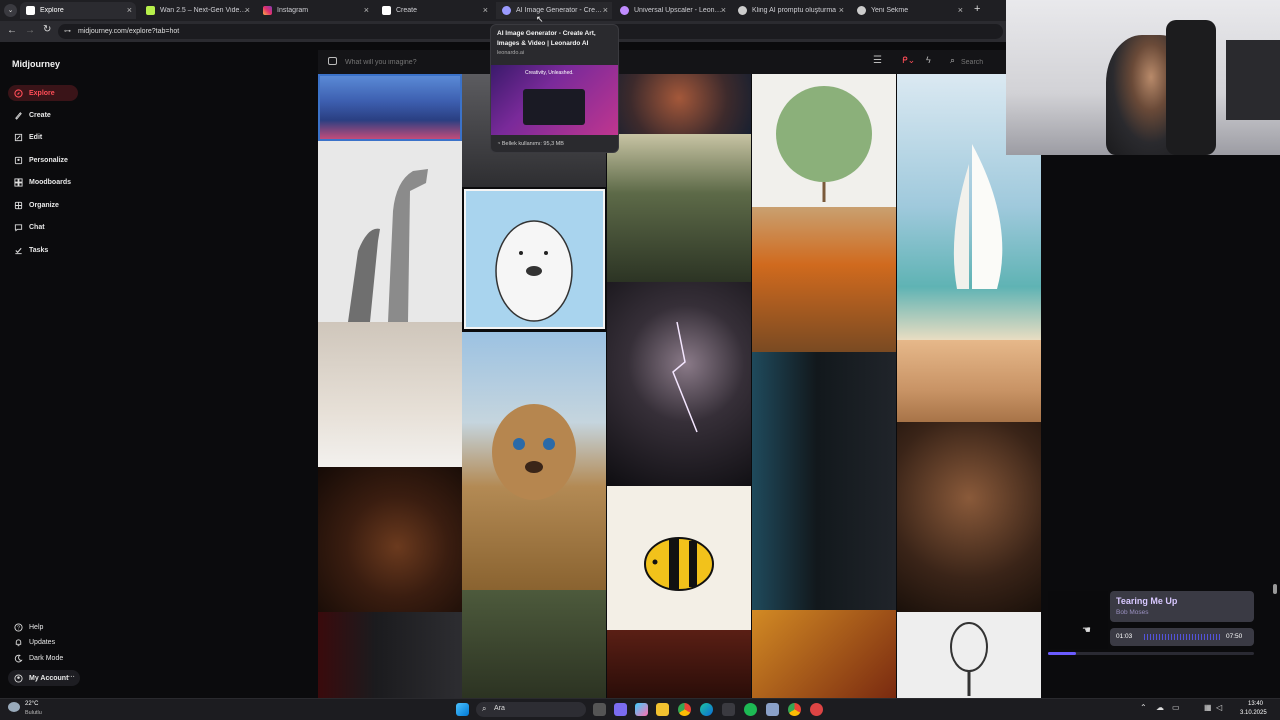 This screenshot has width=1280, height=720. I want to click on copilot-app-icon, so click(641, 709).